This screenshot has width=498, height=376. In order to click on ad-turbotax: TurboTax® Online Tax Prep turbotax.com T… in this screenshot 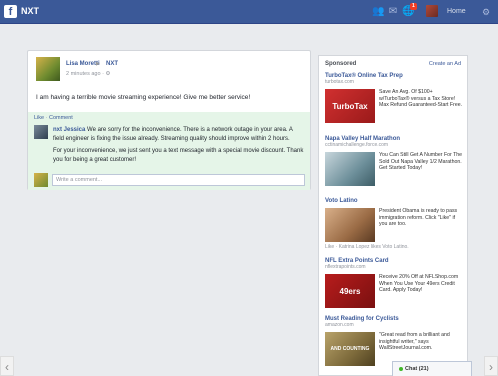, I will do `click(395, 101)`.